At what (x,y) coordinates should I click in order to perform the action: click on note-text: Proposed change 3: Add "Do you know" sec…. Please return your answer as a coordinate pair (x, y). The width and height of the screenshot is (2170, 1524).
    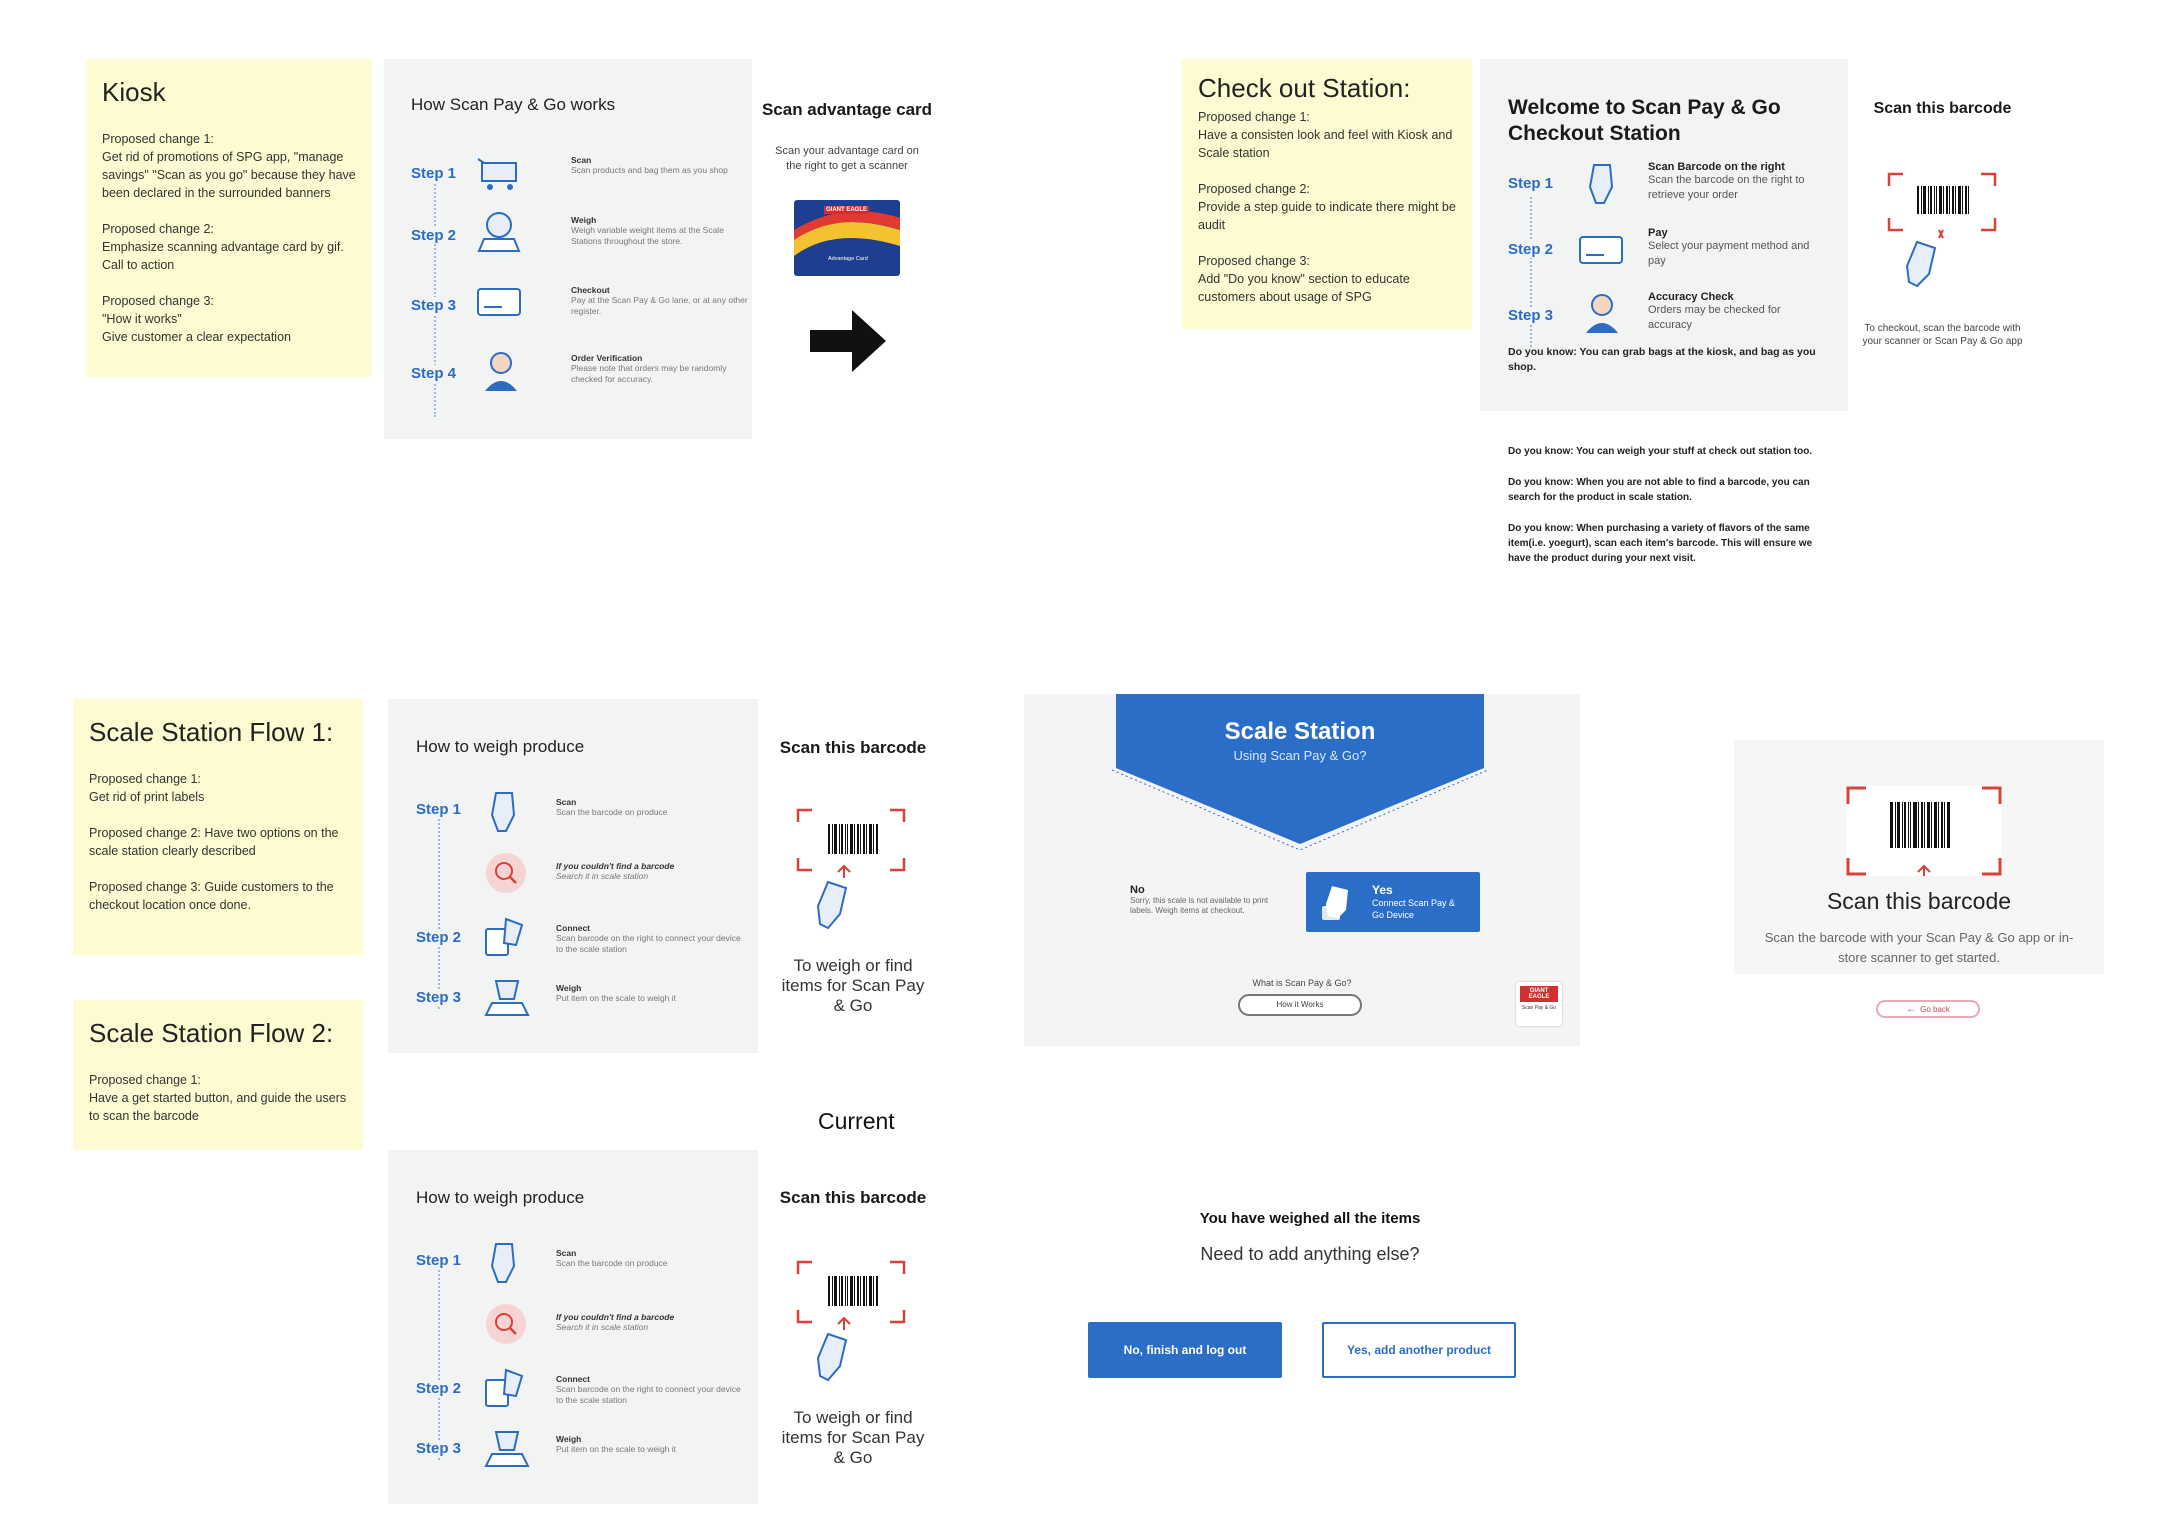
    Looking at the image, I should click on (1304, 279).